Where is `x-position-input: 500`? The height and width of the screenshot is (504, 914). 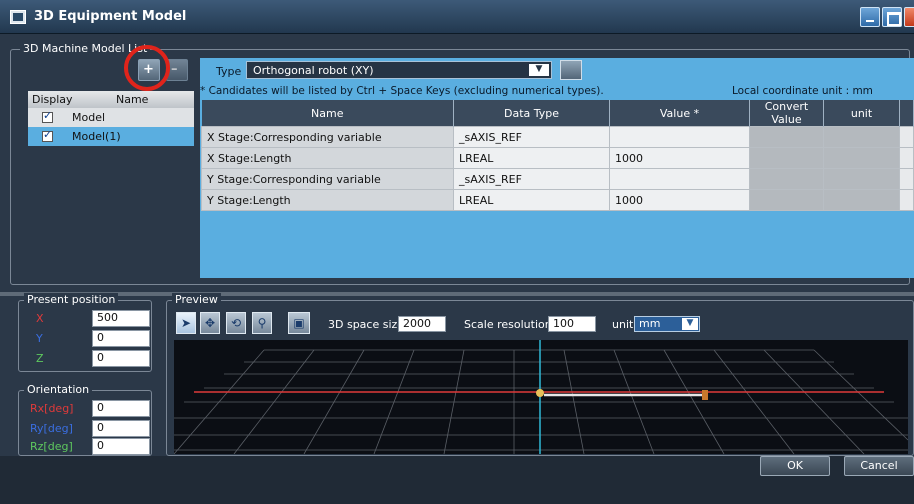 x-position-input: 500 is located at coordinates (121, 318).